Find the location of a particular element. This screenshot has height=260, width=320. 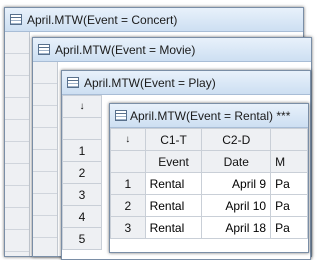

window-play-grid: ↓ 1 2 3 4 5 is located at coordinates (82, 172).